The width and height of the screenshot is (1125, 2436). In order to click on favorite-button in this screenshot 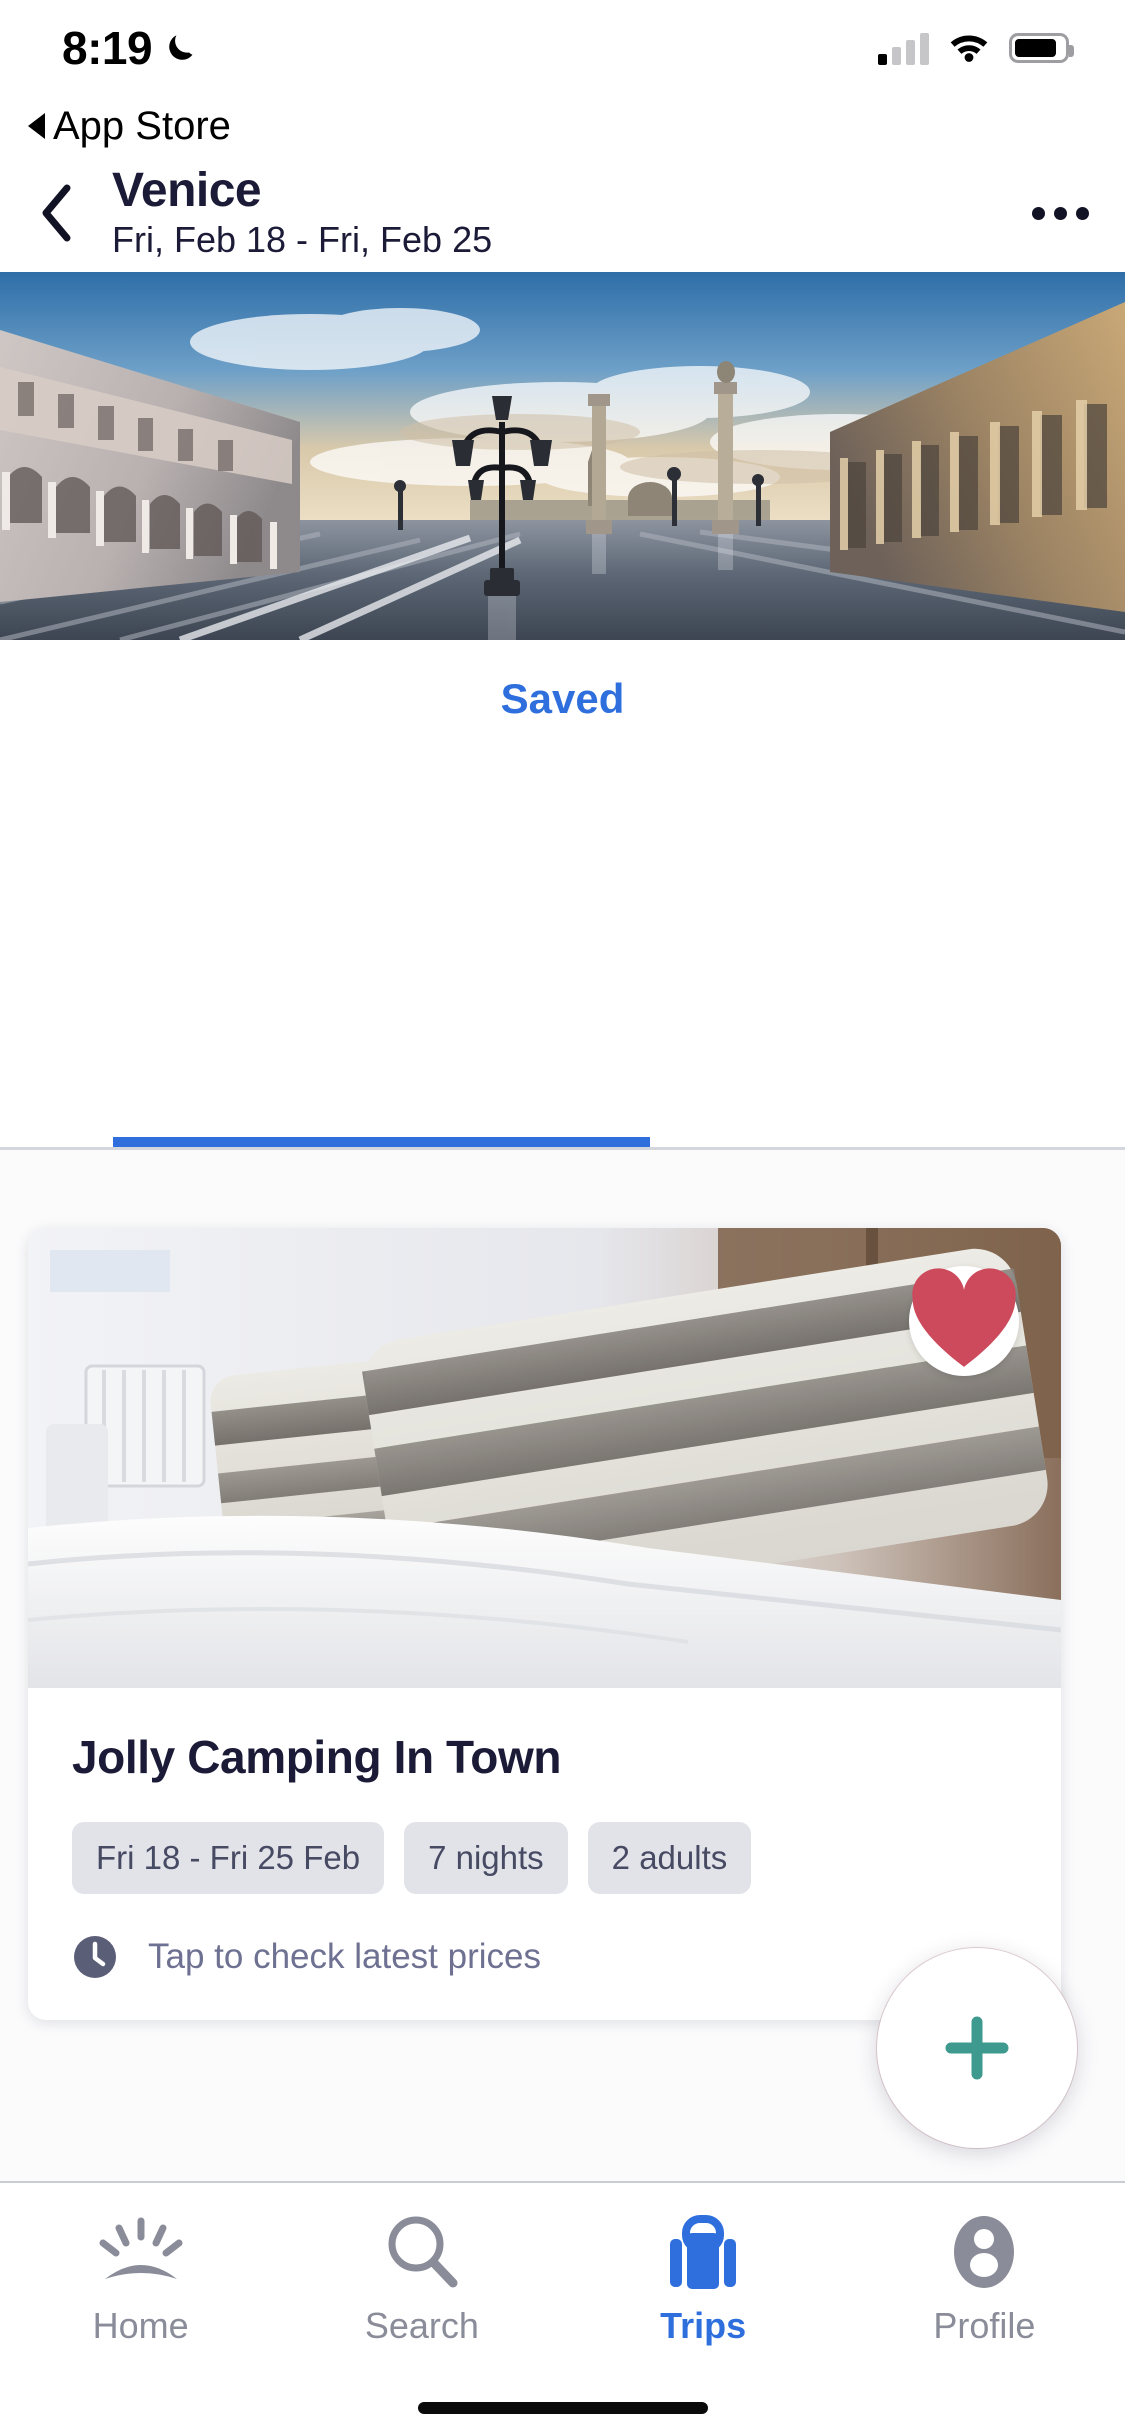, I will do `click(964, 1321)`.